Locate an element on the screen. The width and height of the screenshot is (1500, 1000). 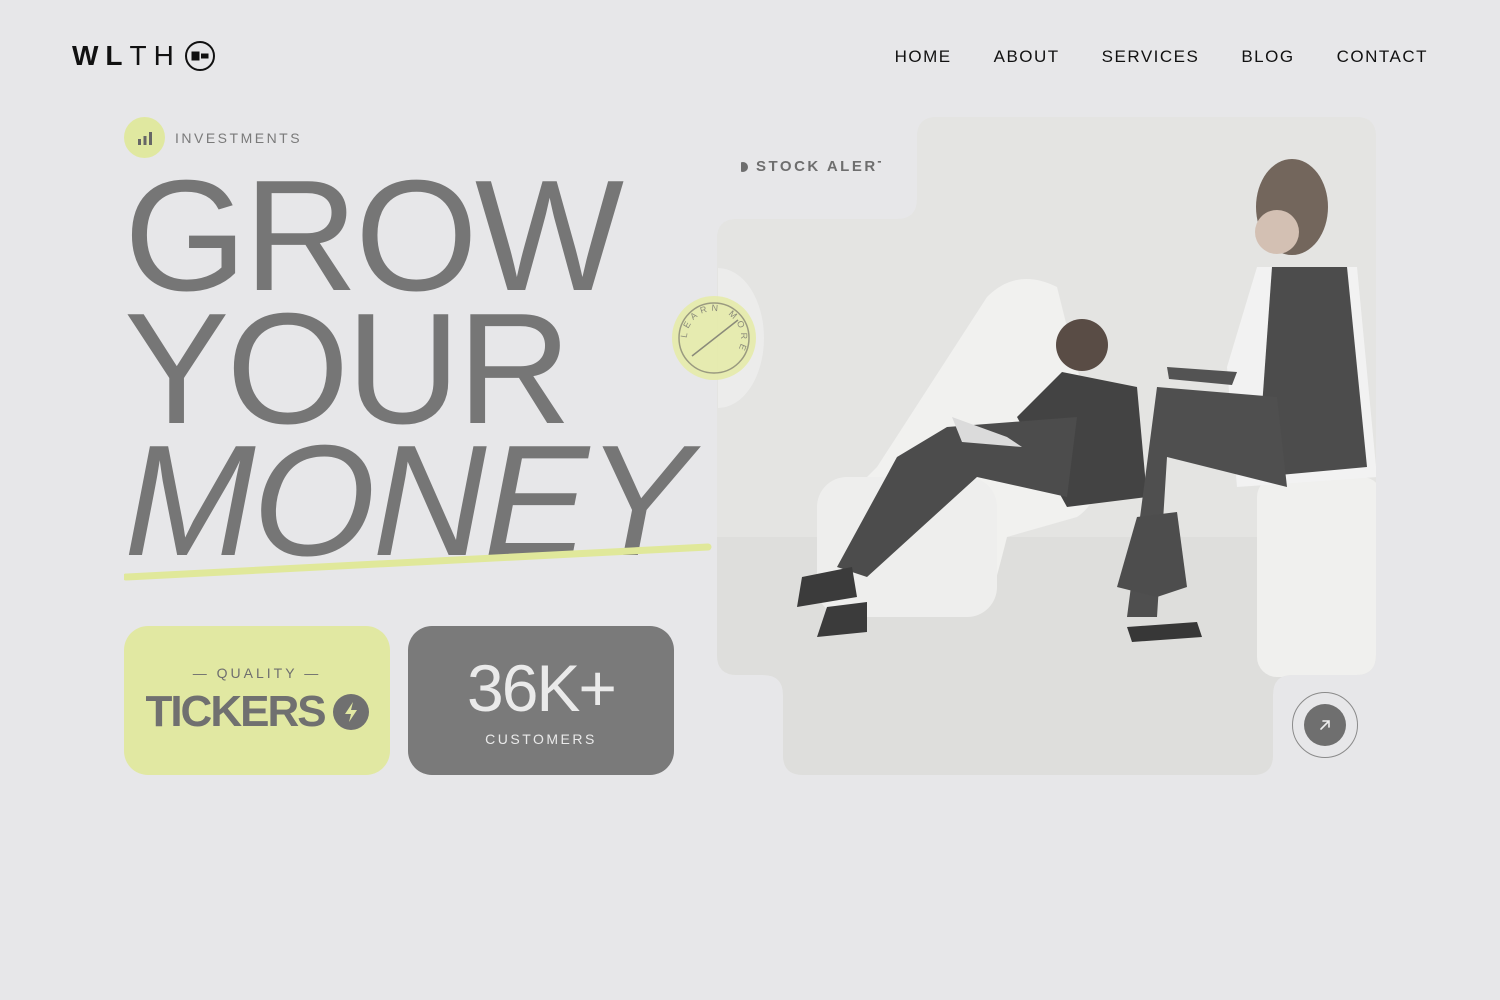
arrow-link-button is located at coordinates (1325, 725).